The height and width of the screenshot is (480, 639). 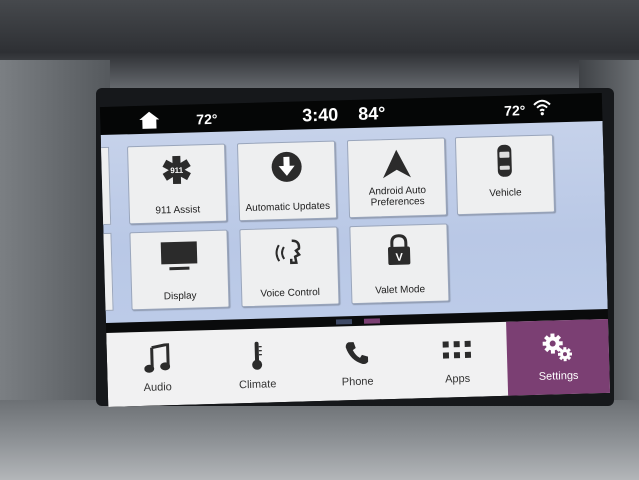 I want to click on nav-climate: Climate, so click(x=257, y=365).